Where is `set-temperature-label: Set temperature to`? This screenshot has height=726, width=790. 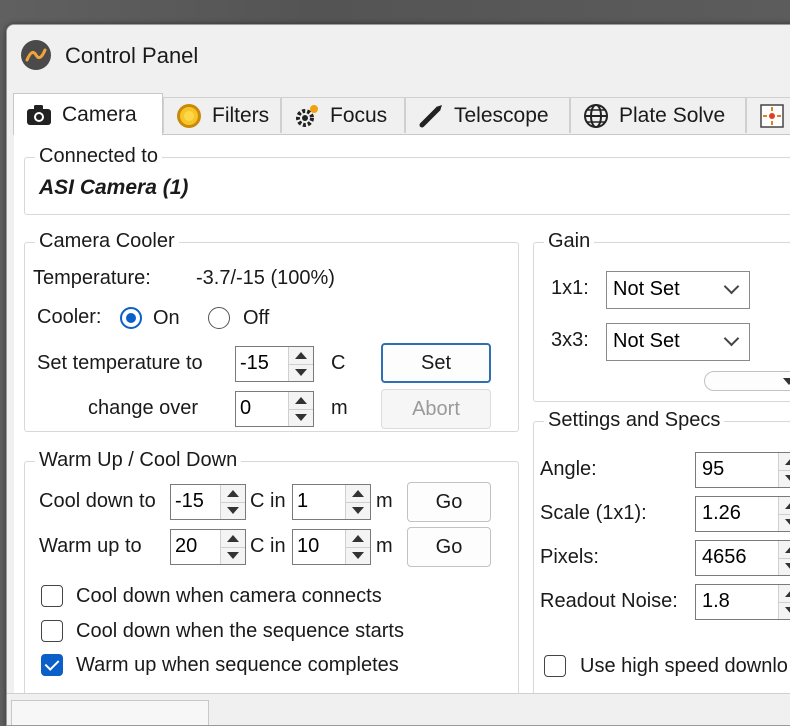
set-temperature-label: Set temperature to is located at coordinates (120, 363).